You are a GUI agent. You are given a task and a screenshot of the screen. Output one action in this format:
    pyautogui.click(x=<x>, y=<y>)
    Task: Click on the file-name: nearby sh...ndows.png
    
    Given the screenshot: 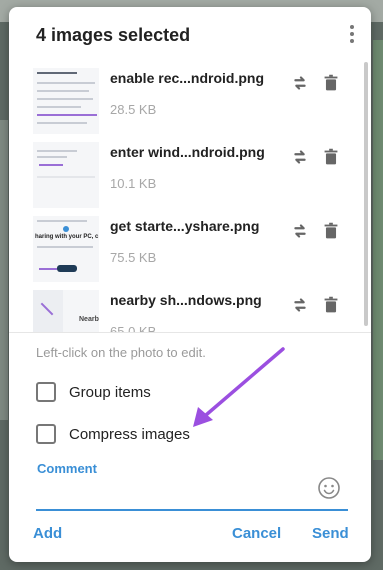 What is the action you would take?
    pyautogui.click(x=186, y=300)
    